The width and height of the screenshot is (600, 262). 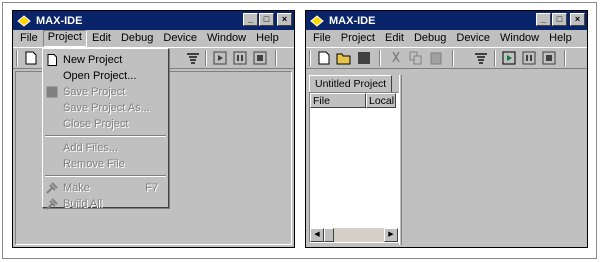 What do you see at coordinates (416, 58) in the screenshot?
I see `copy-icon` at bounding box center [416, 58].